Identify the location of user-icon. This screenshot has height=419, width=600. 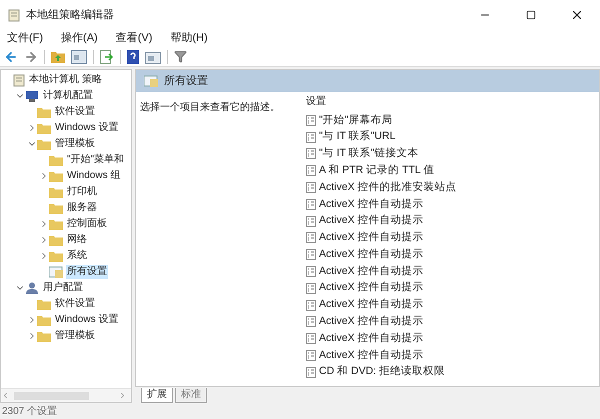
(32, 288).